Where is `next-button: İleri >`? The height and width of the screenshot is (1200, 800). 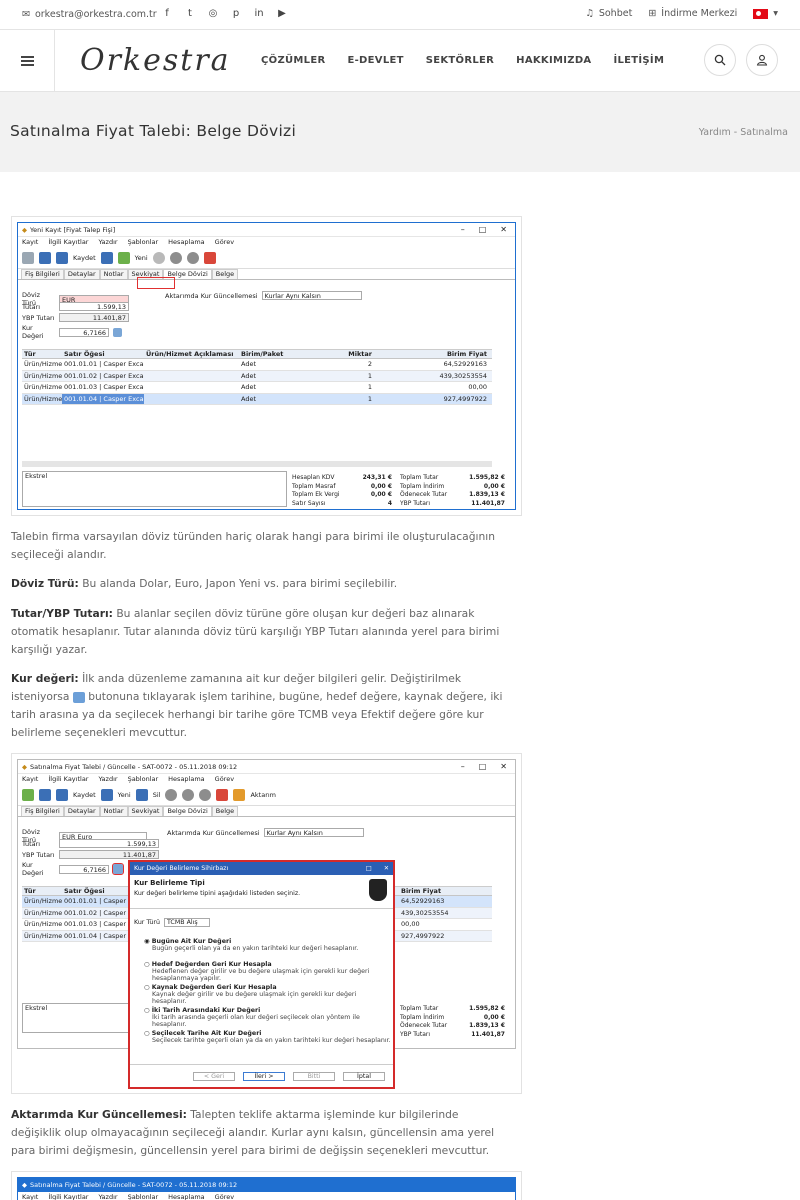 next-button: İleri > is located at coordinates (264, 1076).